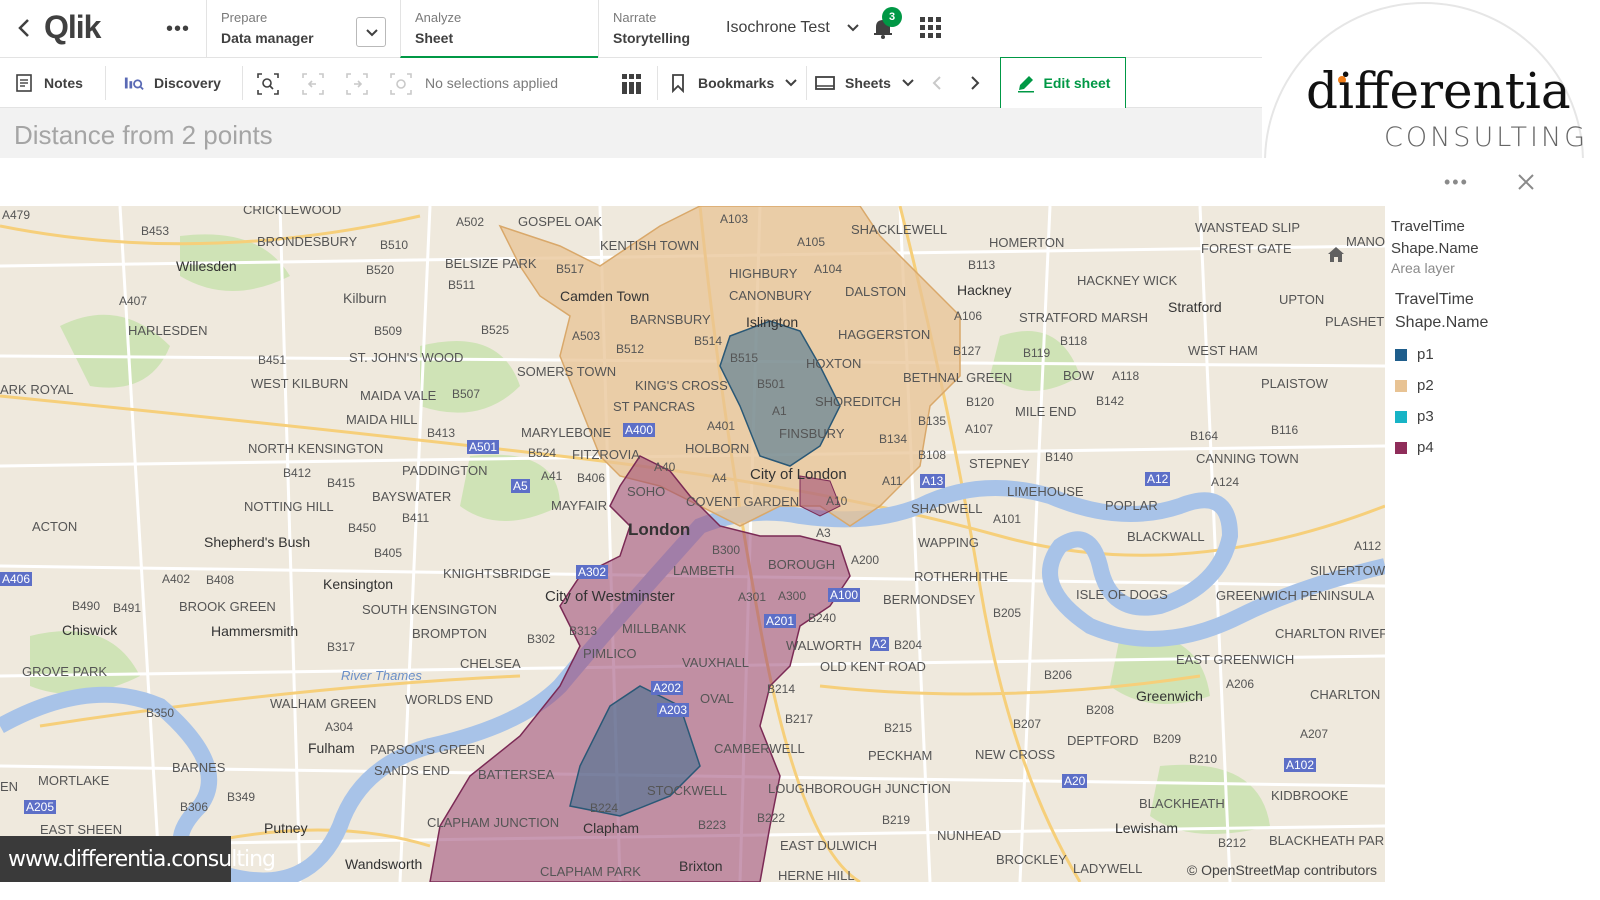  I want to click on back-arrow-icon, so click(24, 28).